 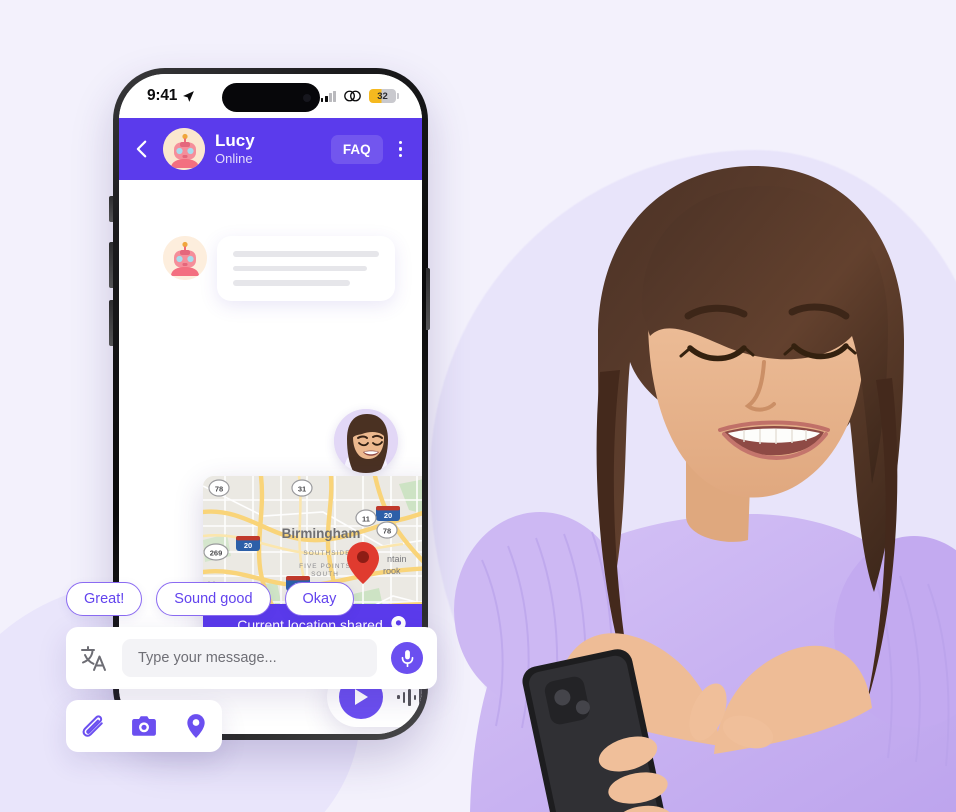 I want to click on status-bar-right: 32, so click(x=359, y=96).